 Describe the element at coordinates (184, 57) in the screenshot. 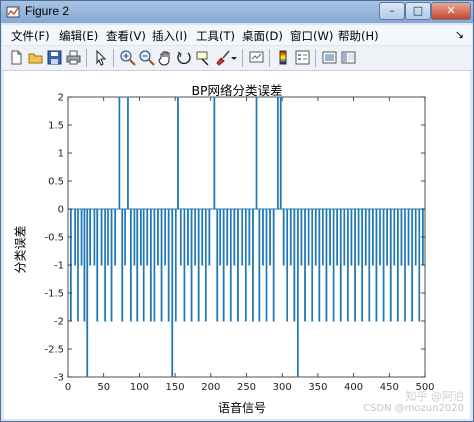

I see `rotate-icon` at that location.